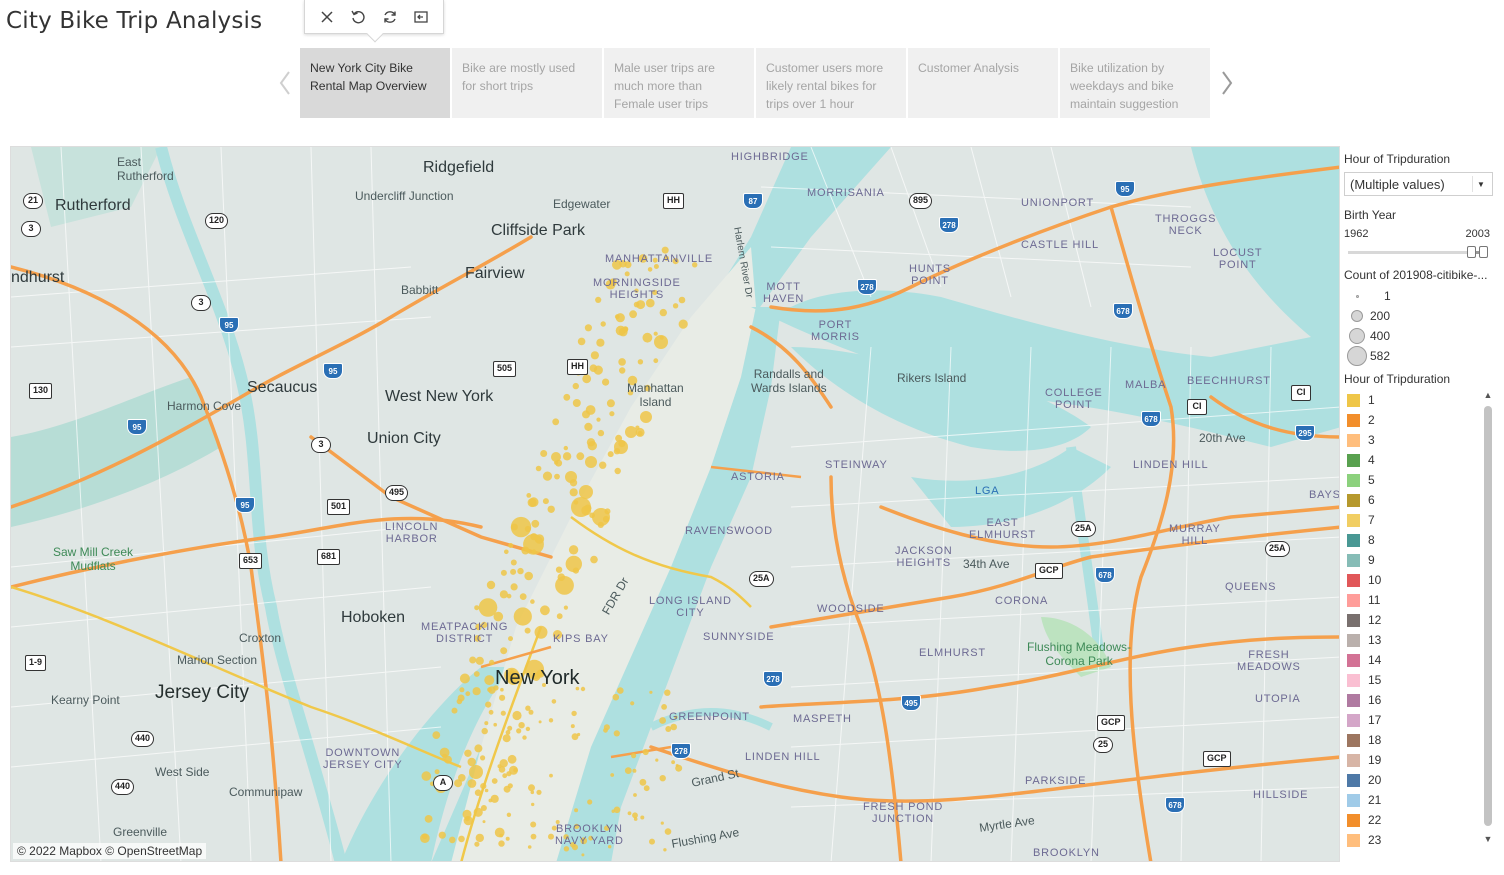  What do you see at coordinates (1422, 540) in the screenshot?
I see `color-legend-item: 8` at bounding box center [1422, 540].